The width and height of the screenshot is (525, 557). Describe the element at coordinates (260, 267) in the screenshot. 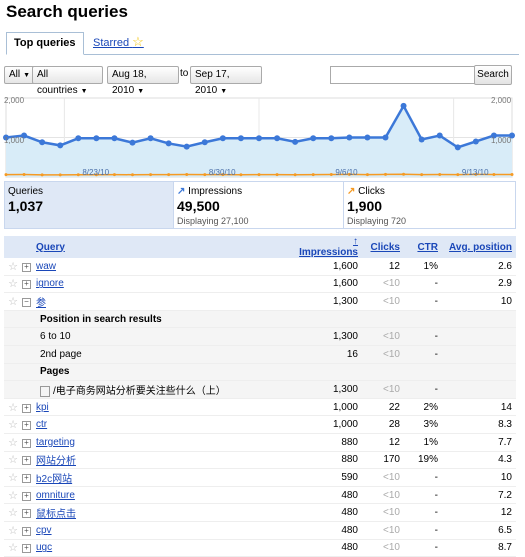

I see `table-row: ☆ + waw 1,600 12 1% 2.6` at that location.